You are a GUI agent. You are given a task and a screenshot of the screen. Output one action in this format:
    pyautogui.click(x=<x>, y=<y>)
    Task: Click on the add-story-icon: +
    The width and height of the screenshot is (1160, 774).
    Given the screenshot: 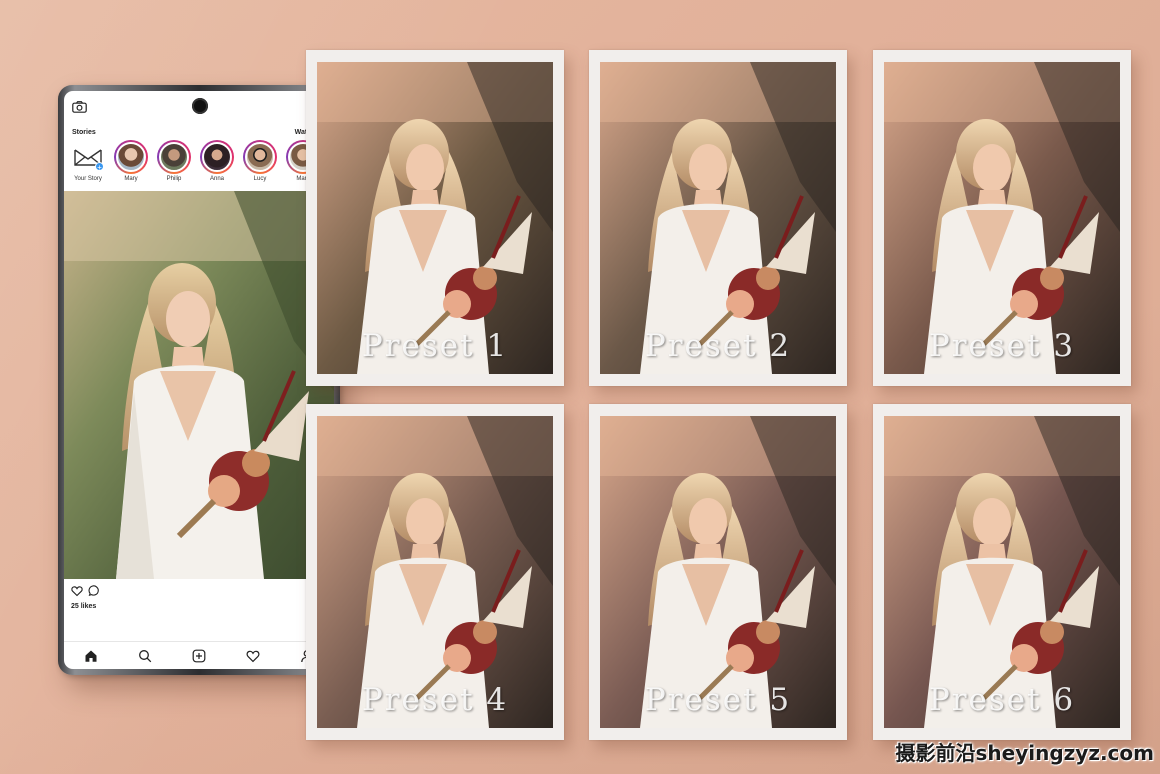 What is the action you would take?
    pyautogui.click(x=99, y=167)
    